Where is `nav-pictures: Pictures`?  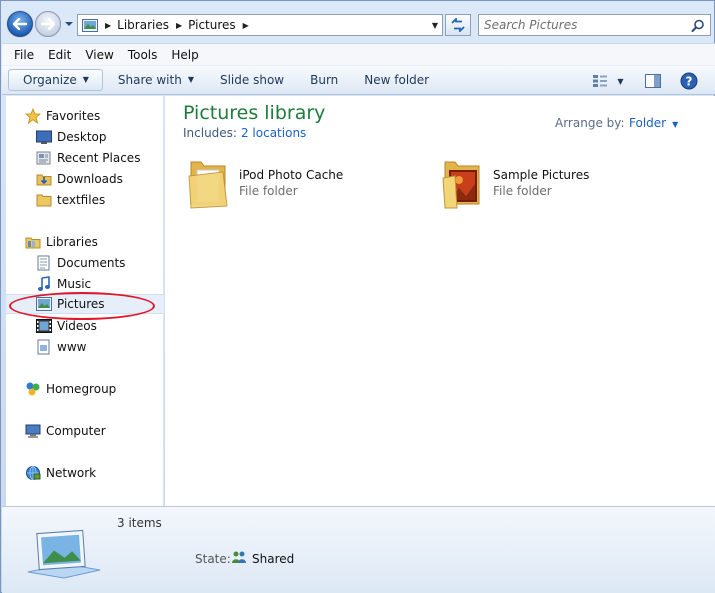 nav-pictures: Pictures is located at coordinates (85, 304).